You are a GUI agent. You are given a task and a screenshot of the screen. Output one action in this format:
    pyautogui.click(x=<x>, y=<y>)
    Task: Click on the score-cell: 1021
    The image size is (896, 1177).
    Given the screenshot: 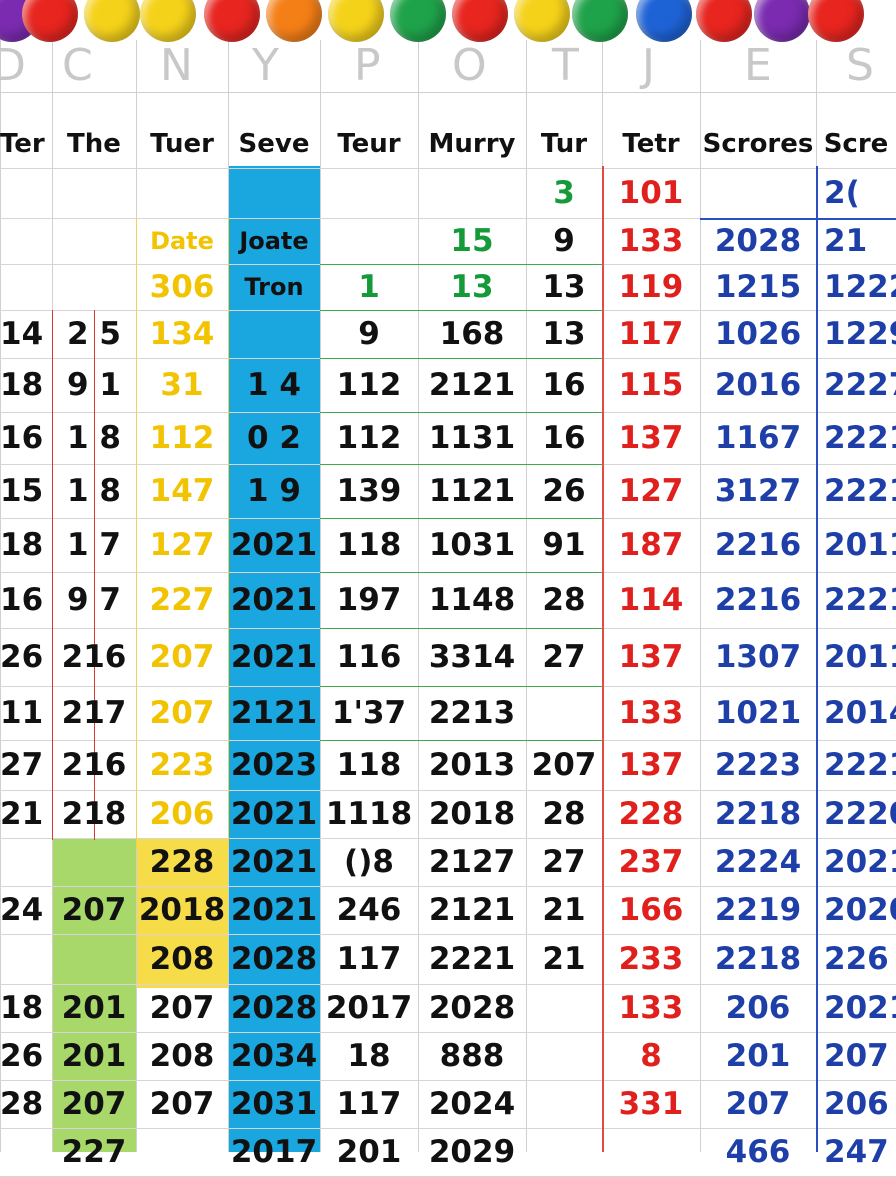 What is the action you would take?
    pyautogui.click(x=758, y=713)
    